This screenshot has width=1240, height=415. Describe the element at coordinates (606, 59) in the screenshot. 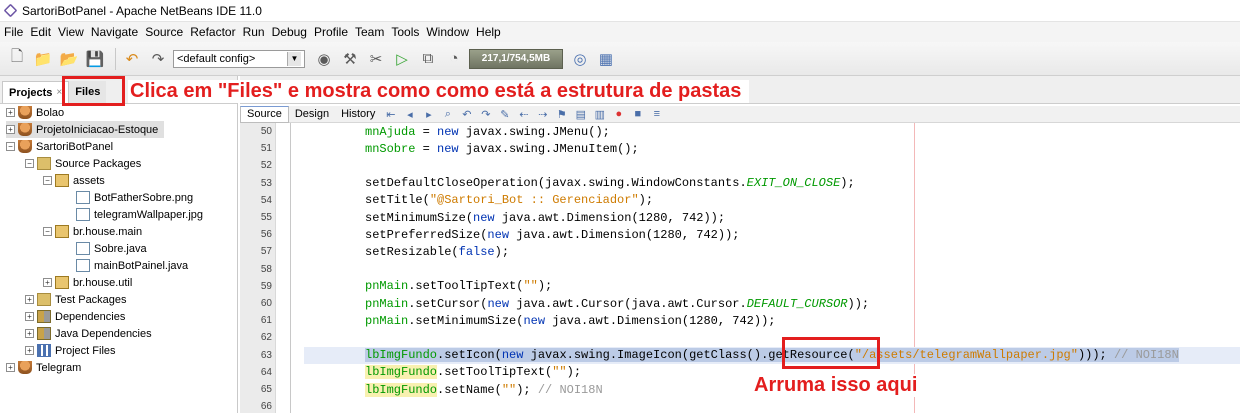

I see `profiler-icon: ▦` at that location.